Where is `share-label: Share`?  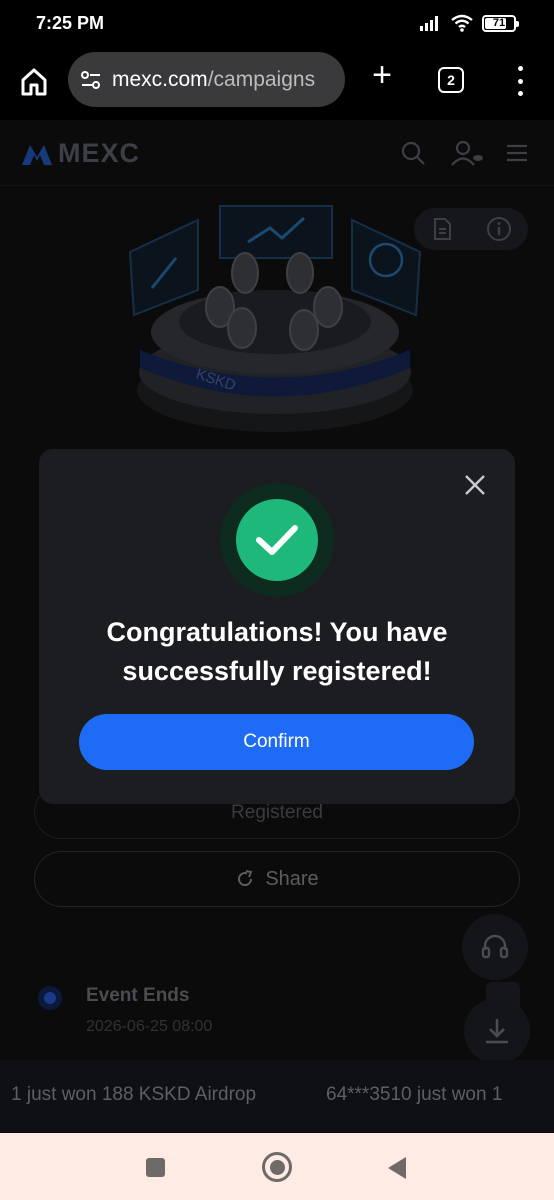 share-label: Share is located at coordinates (292, 878).